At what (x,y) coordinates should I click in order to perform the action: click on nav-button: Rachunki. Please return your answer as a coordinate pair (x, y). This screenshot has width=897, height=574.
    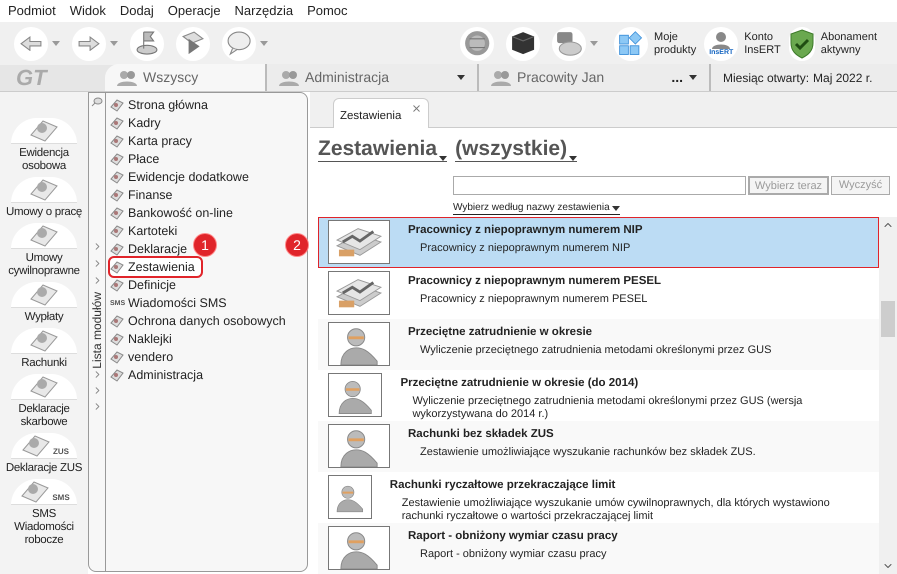
    Looking at the image, I should click on (44, 349).